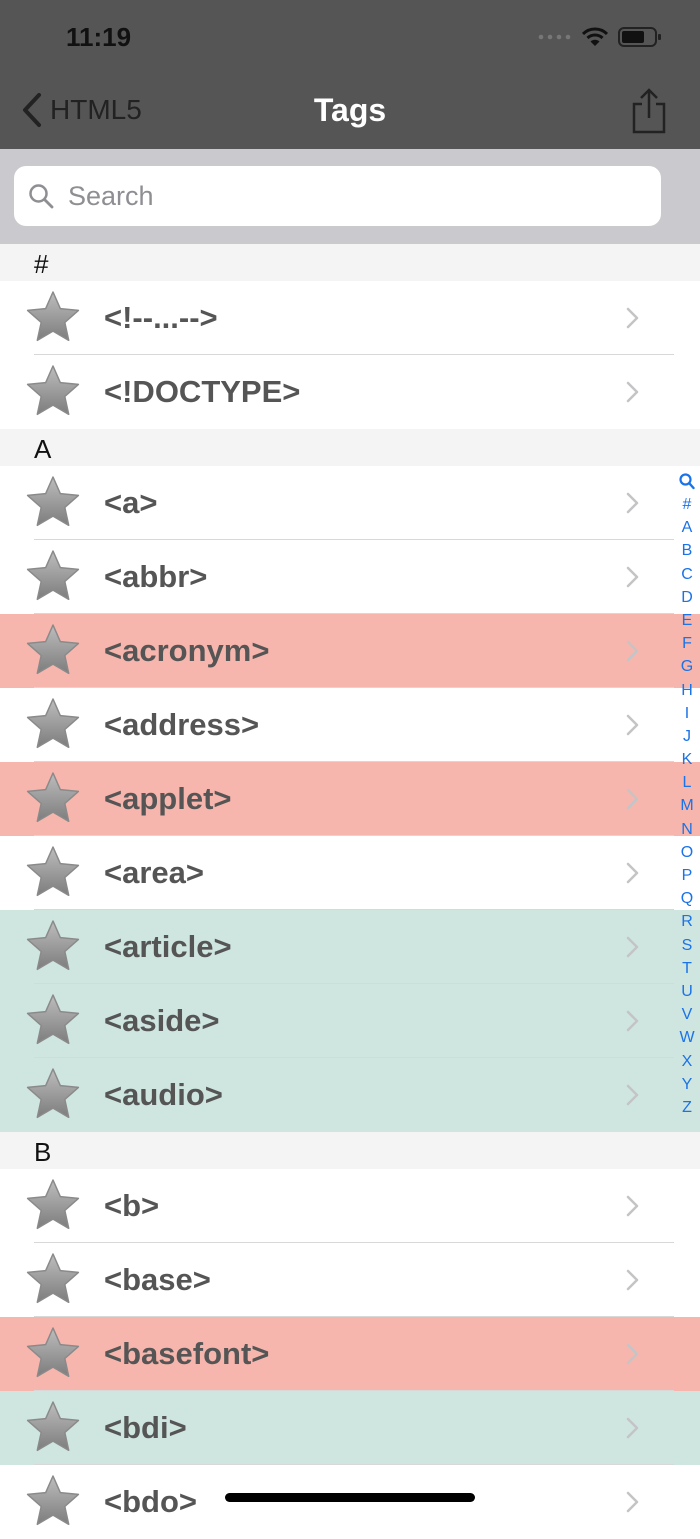 This screenshot has height=1539, width=700. Describe the element at coordinates (350, 318) in the screenshot. I see `list-item: <!--...-->` at that location.